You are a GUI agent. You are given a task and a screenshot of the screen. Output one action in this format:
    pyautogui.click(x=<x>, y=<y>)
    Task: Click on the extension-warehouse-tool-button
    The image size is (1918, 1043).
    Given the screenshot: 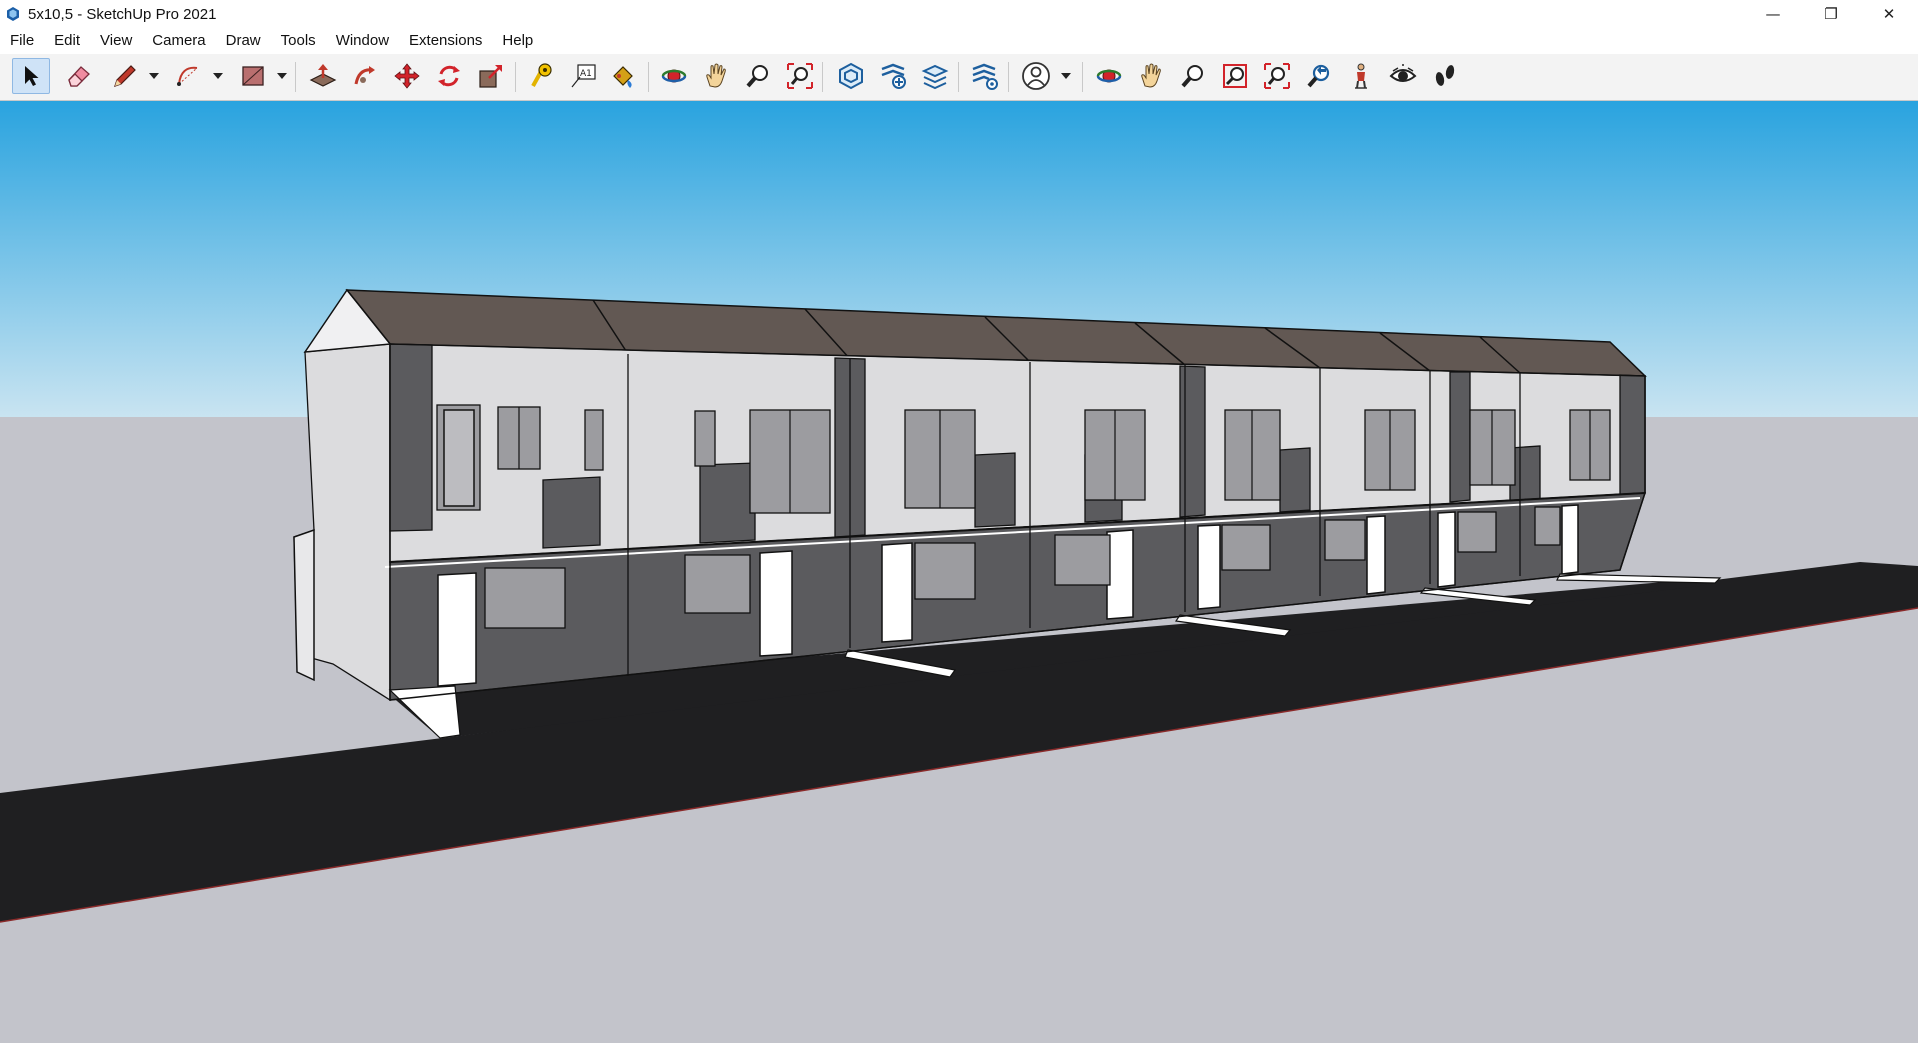 What is the action you would take?
    pyautogui.click(x=935, y=76)
    